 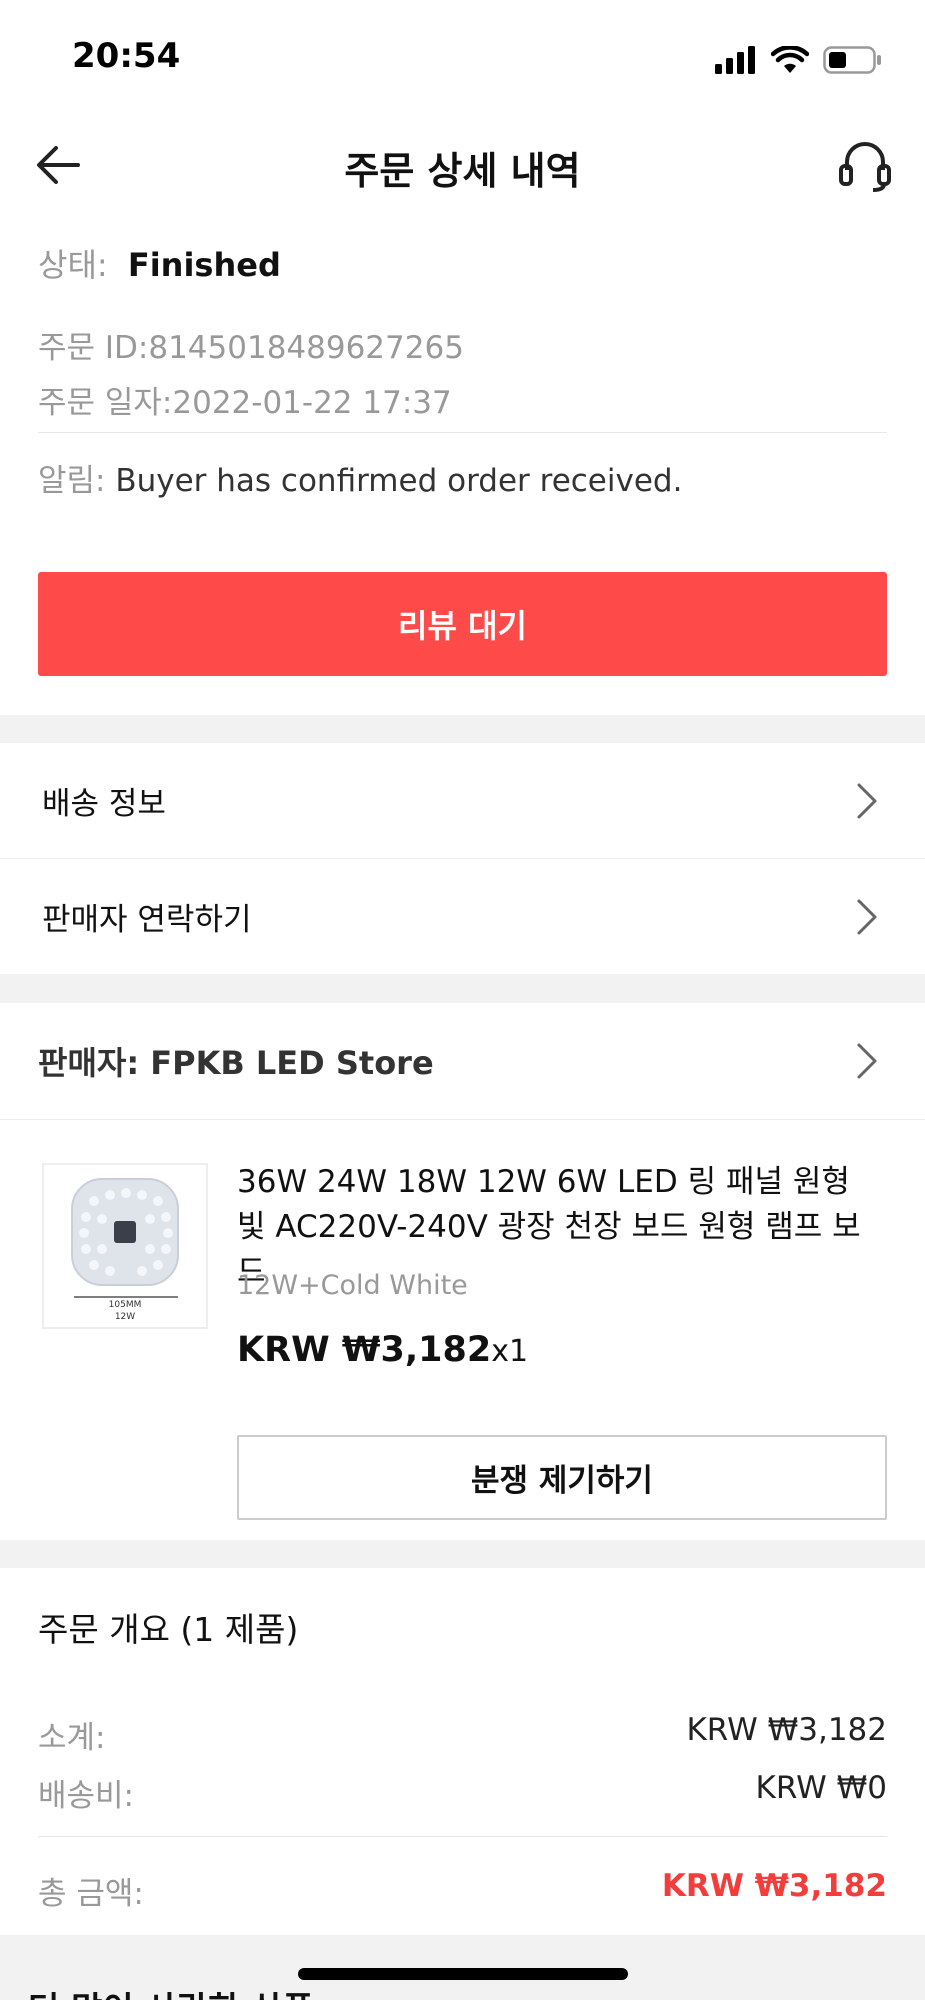 What do you see at coordinates (462, 432) in the screenshot?
I see `status-divider` at bounding box center [462, 432].